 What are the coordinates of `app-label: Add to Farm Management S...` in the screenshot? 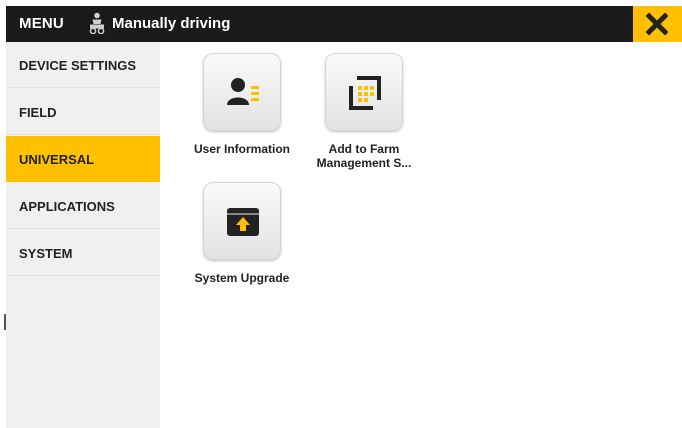 It's located at (364, 156).